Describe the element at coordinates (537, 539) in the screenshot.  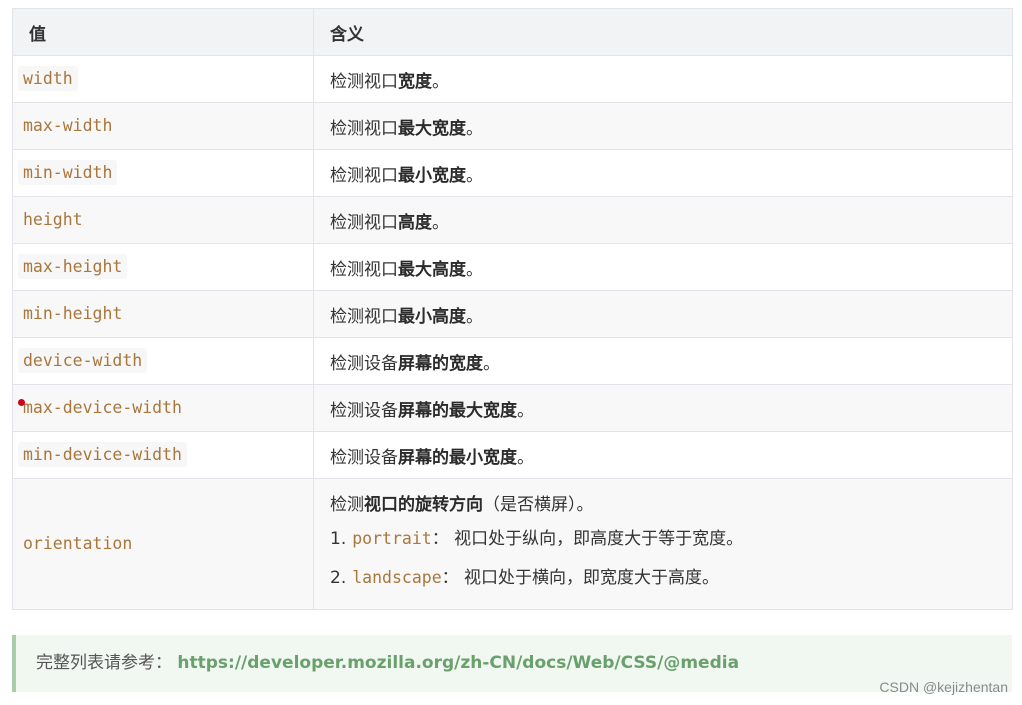
I see `list-item: 1. portrait： 视口处于纵向，即高度大于等于宽度。` at that location.